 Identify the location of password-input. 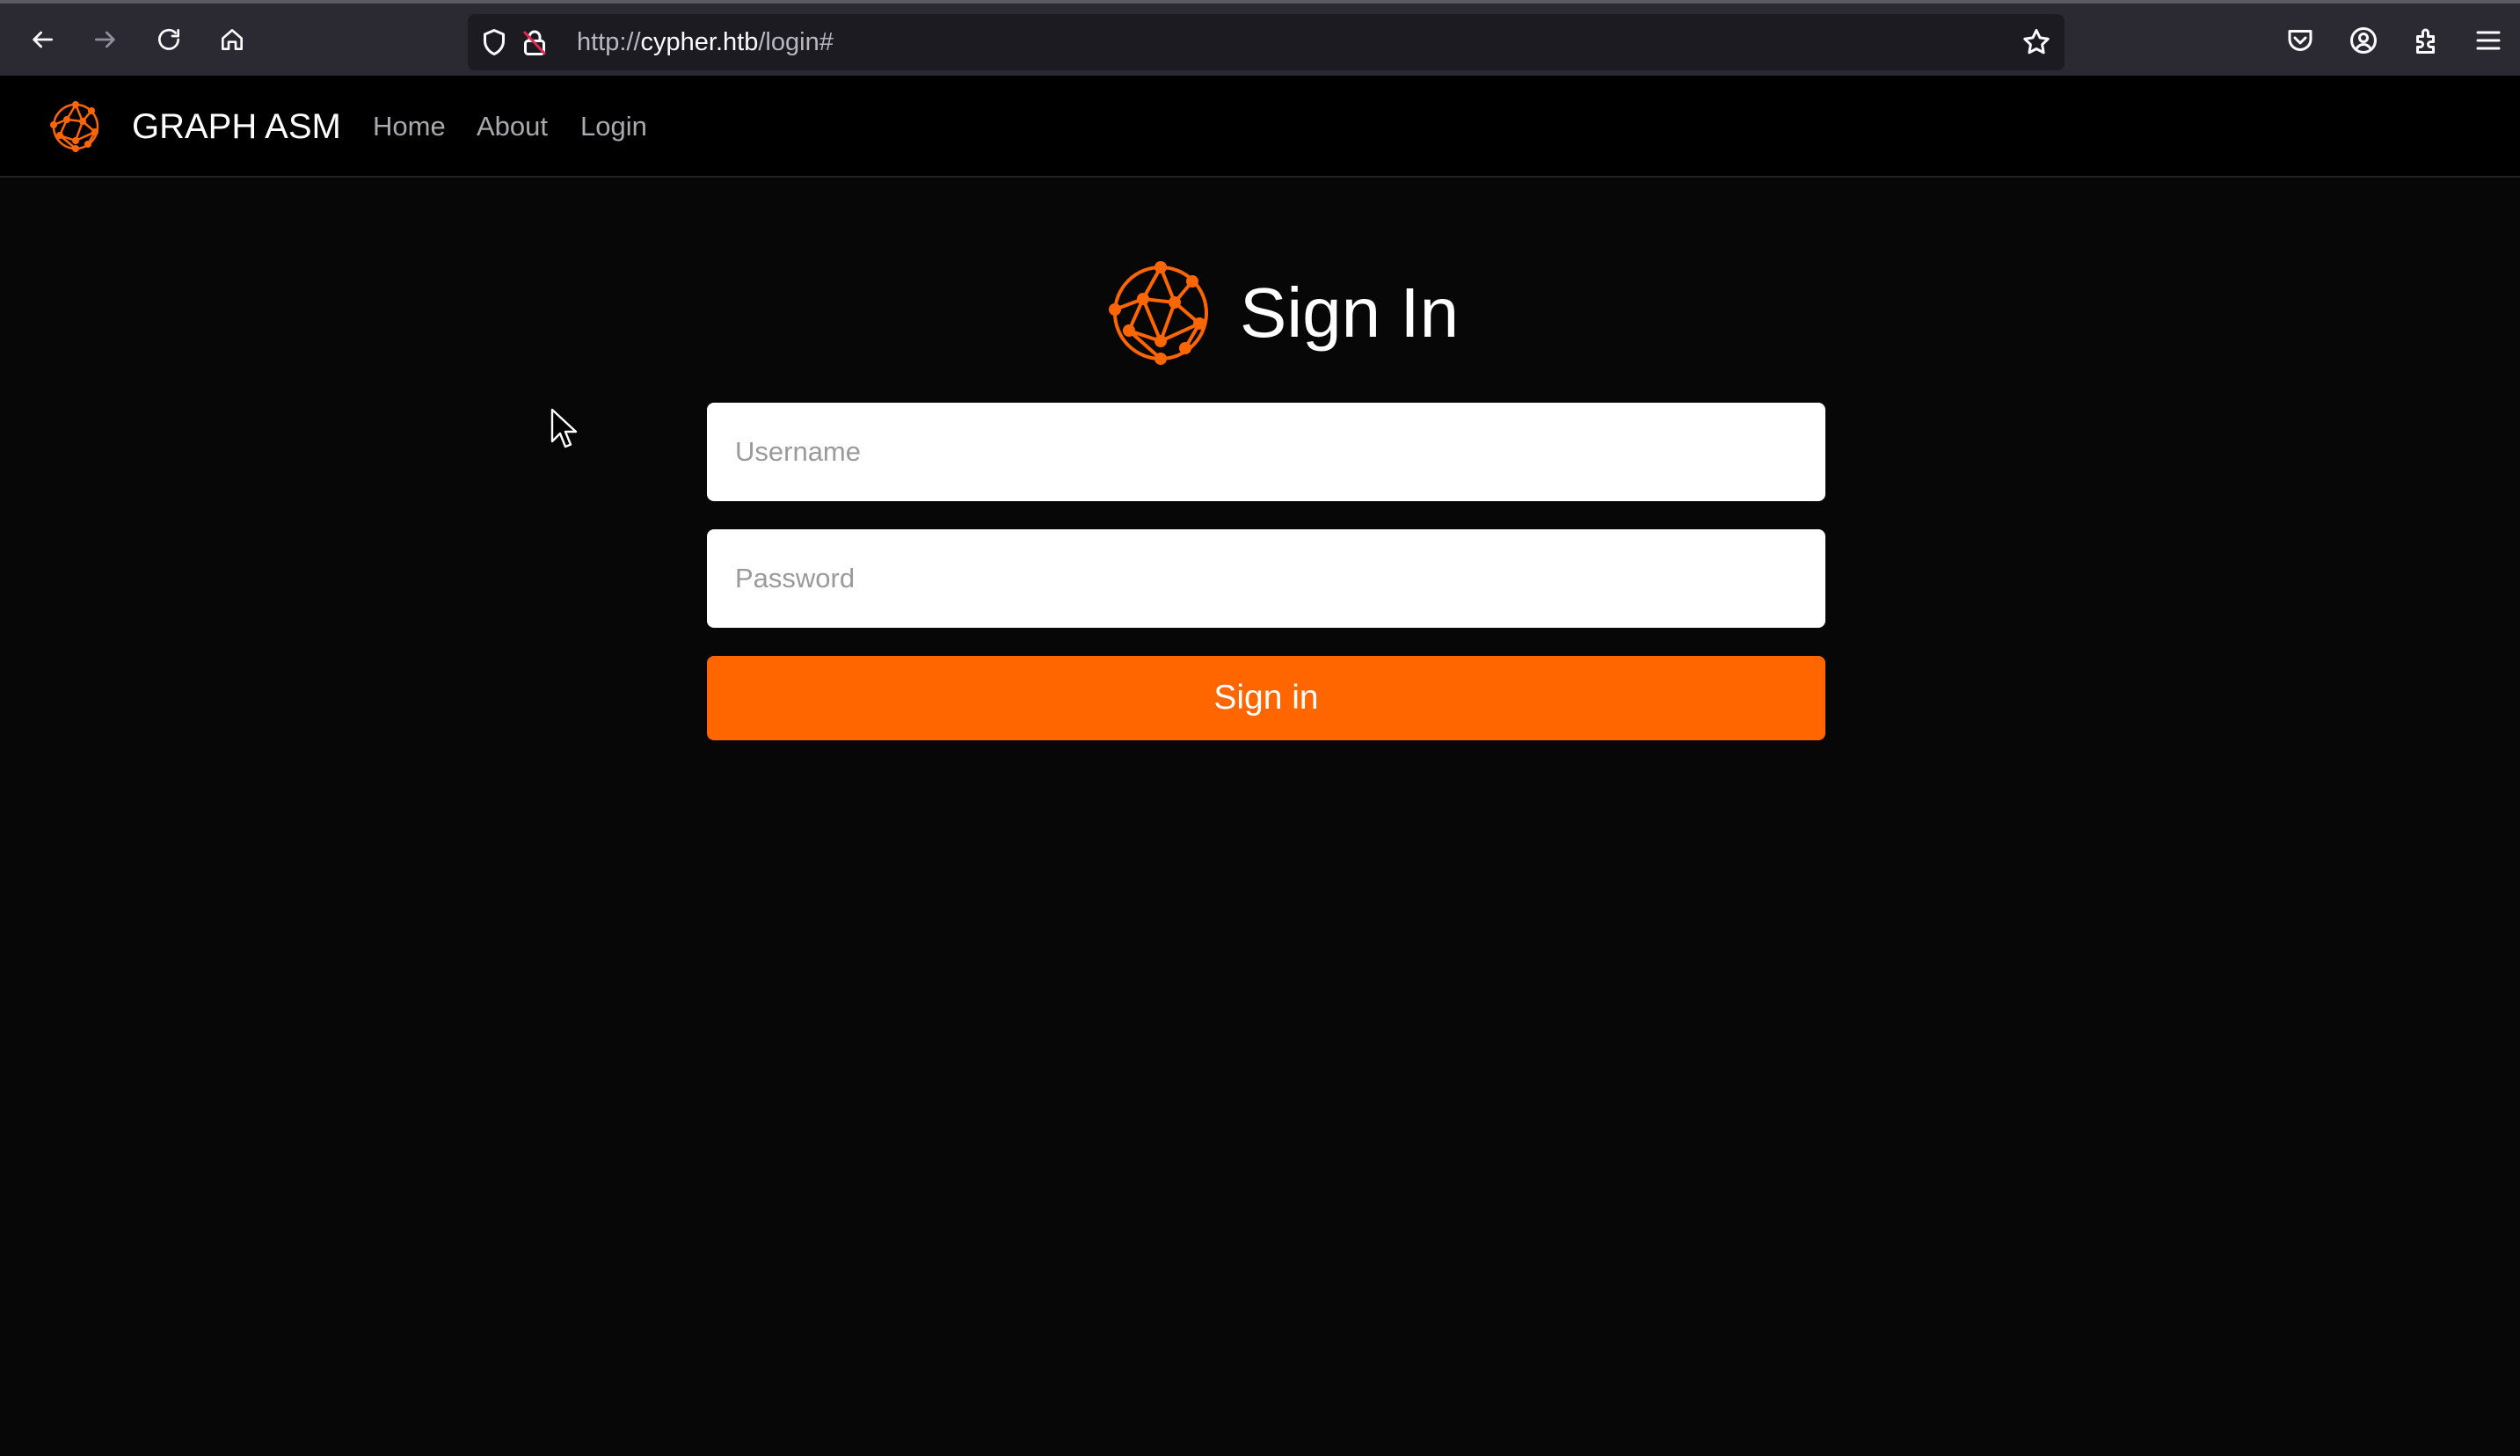
(1266, 578).